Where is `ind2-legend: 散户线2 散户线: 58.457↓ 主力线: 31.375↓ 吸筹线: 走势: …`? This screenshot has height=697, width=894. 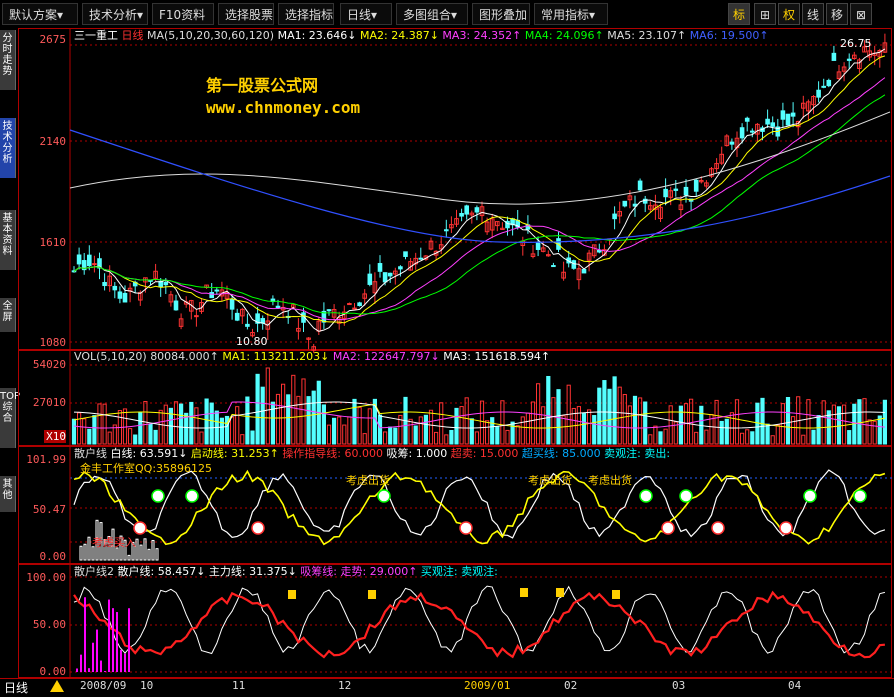
ind2-legend: 散户线2 散户线: 58.457↓ 主力线: 31.375↓ 吸筹线: 走势: … is located at coordinates (286, 572).